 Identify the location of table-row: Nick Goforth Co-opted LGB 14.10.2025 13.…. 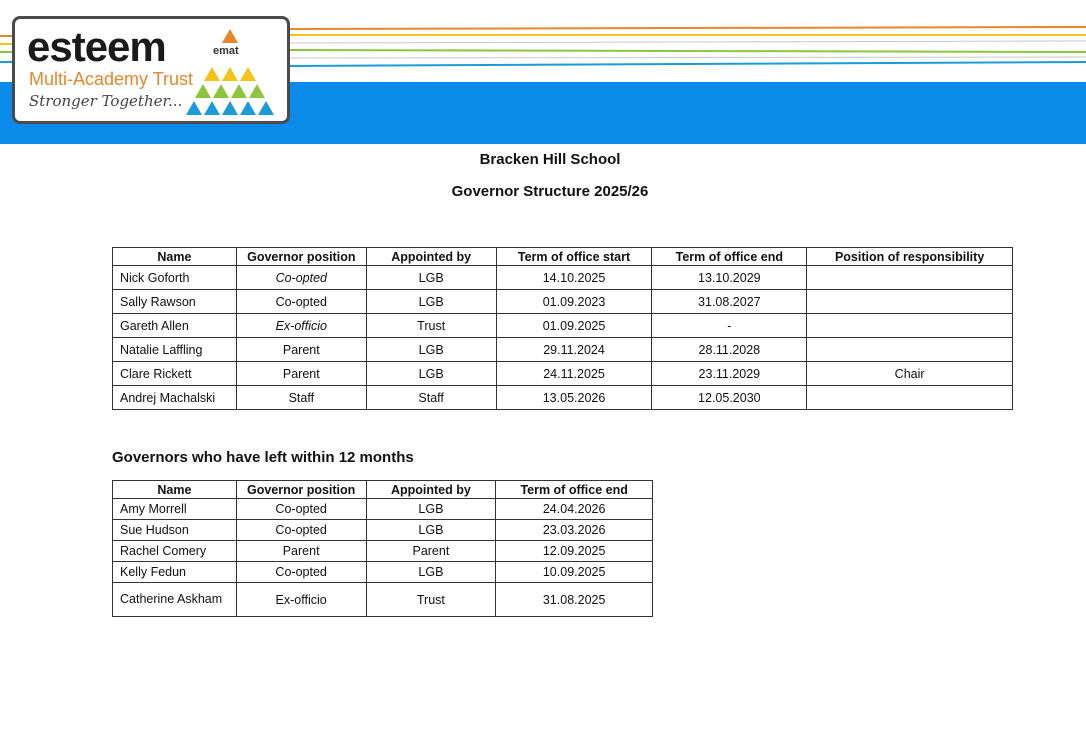
(562, 277).